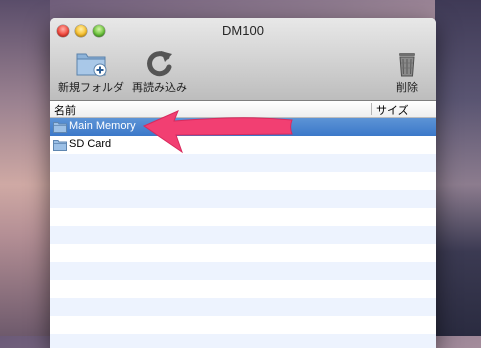  I want to click on new-folder-icon, so click(91, 65).